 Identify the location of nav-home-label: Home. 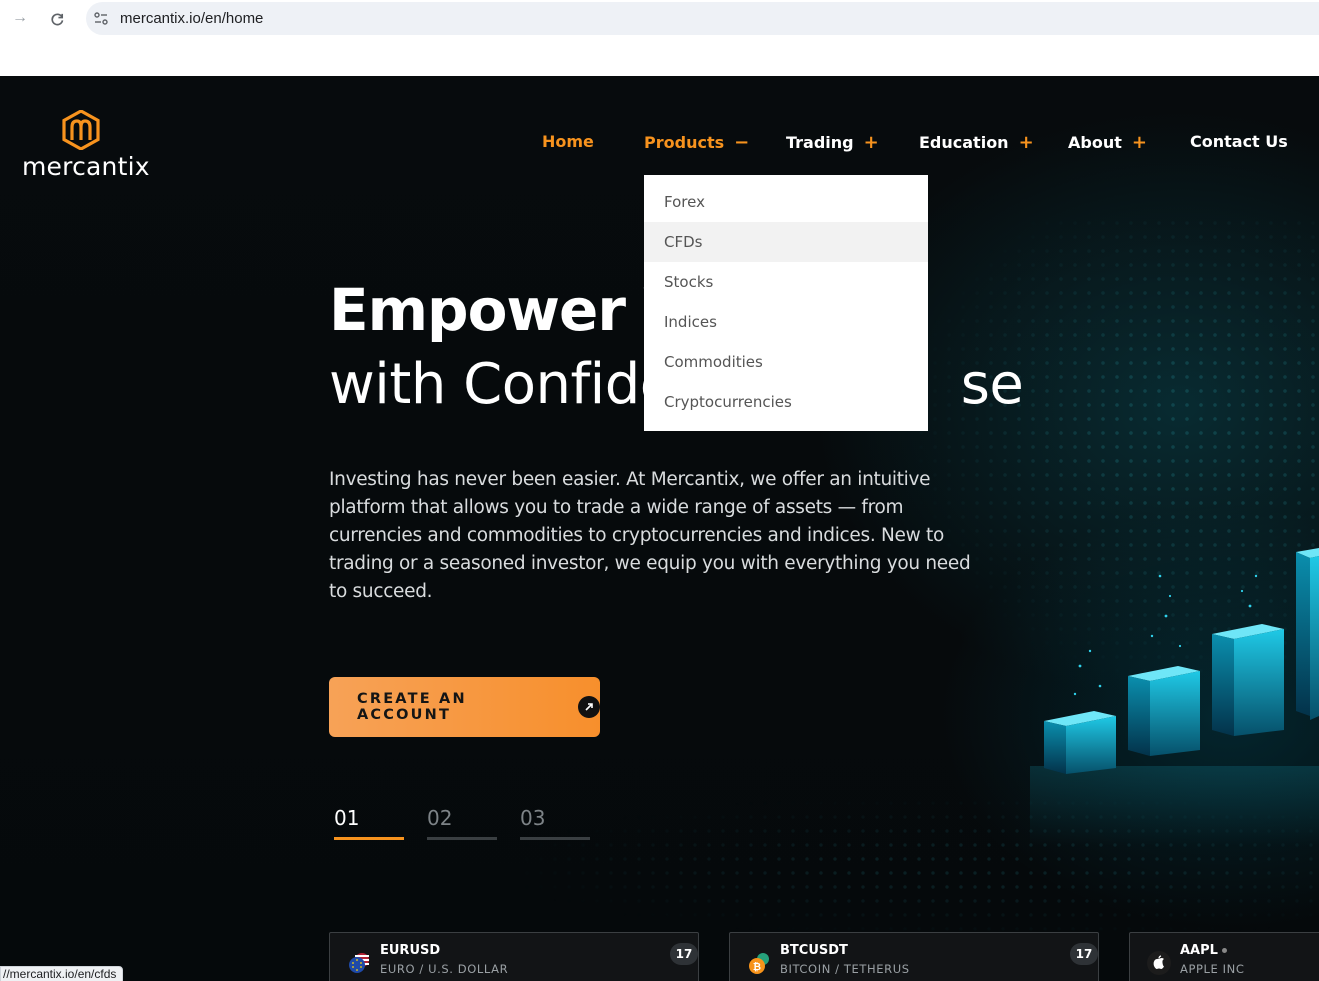
(568, 141).